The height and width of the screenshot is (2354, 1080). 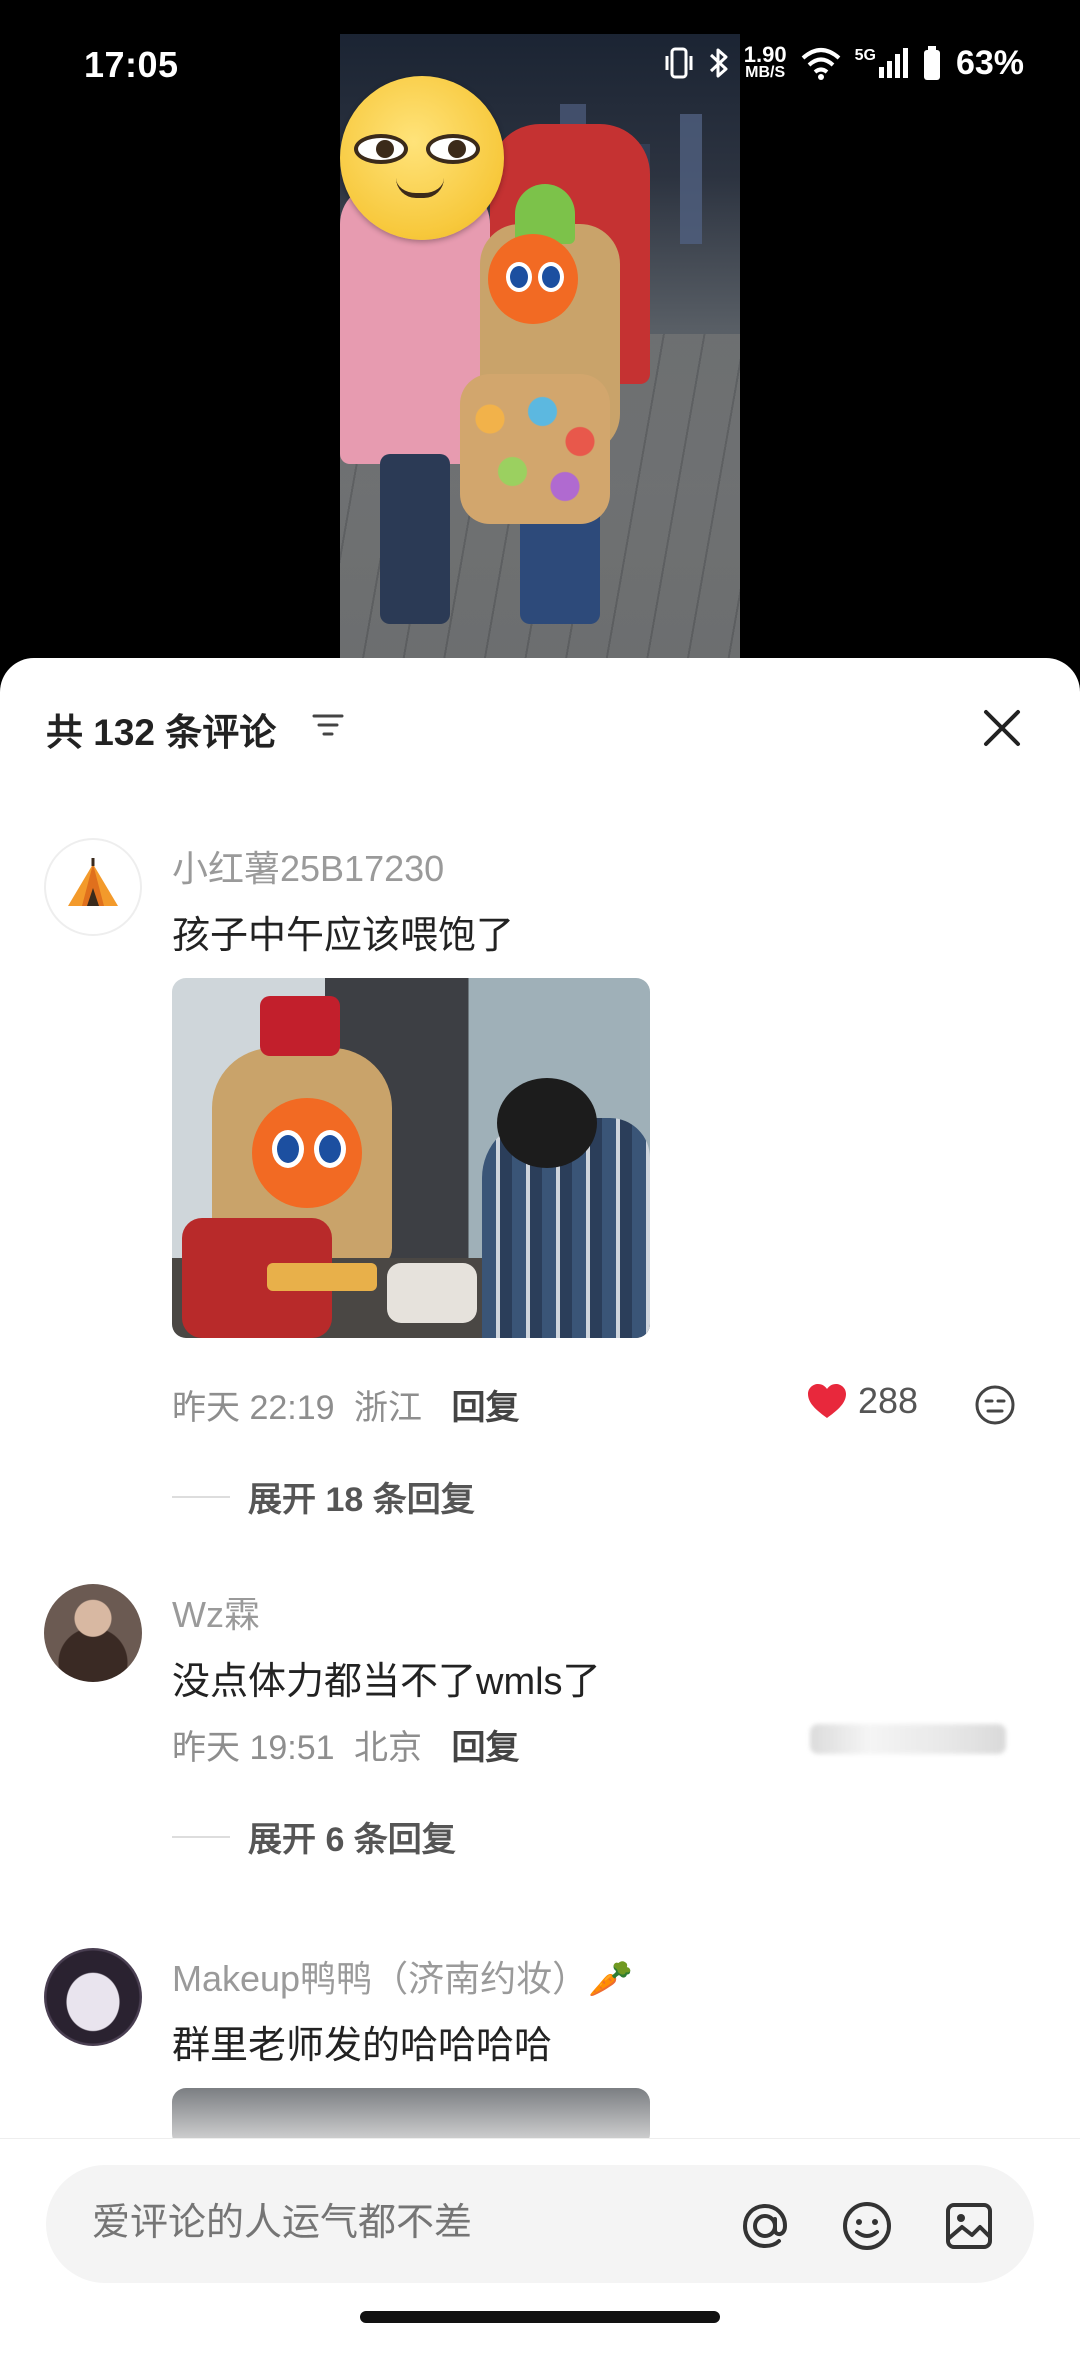 What do you see at coordinates (422, 158) in the screenshot?
I see `emoji-sticker` at bounding box center [422, 158].